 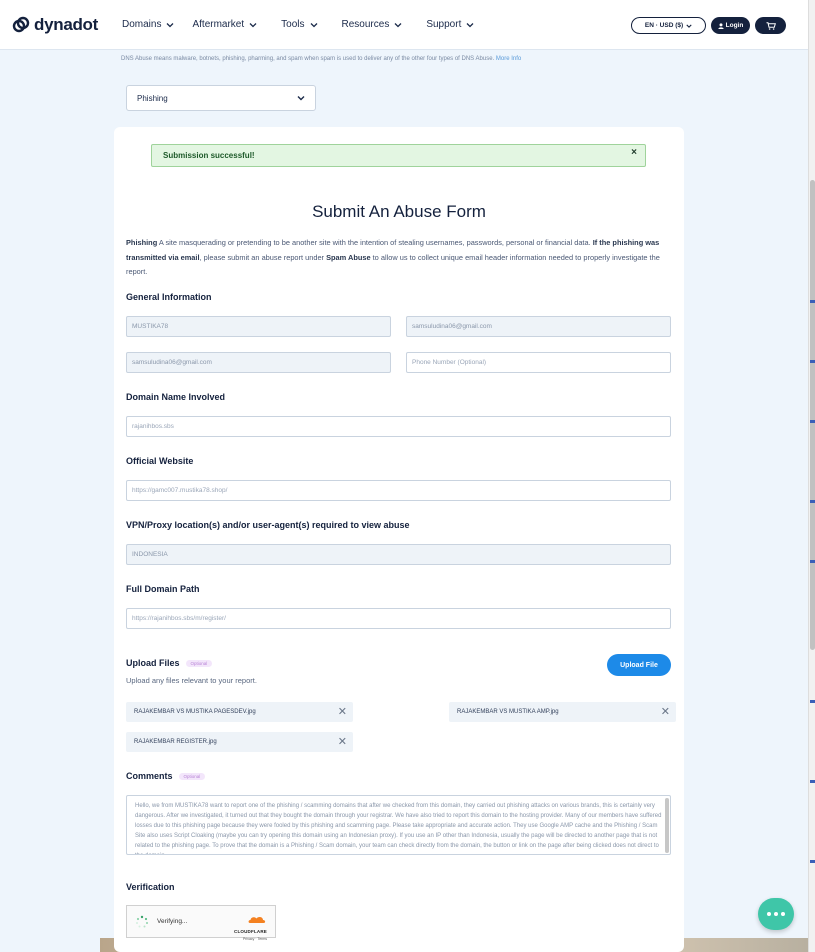 I want to click on nav-label: Aftermarket, so click(x=218, y=24).